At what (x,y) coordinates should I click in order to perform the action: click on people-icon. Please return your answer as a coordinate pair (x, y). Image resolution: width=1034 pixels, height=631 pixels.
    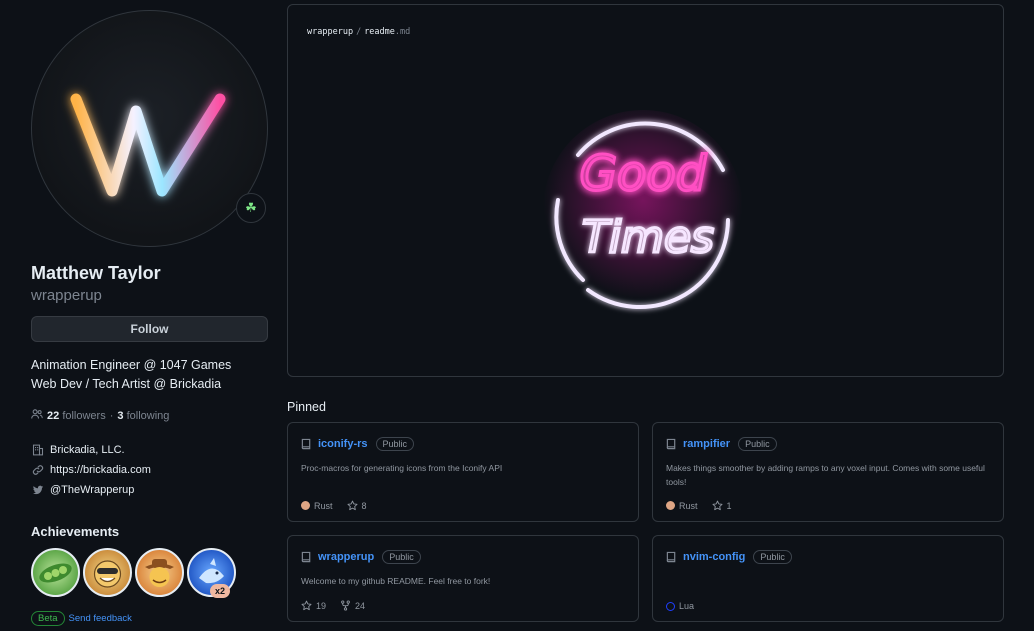
    Looking at the image, I should click on (37, 415).